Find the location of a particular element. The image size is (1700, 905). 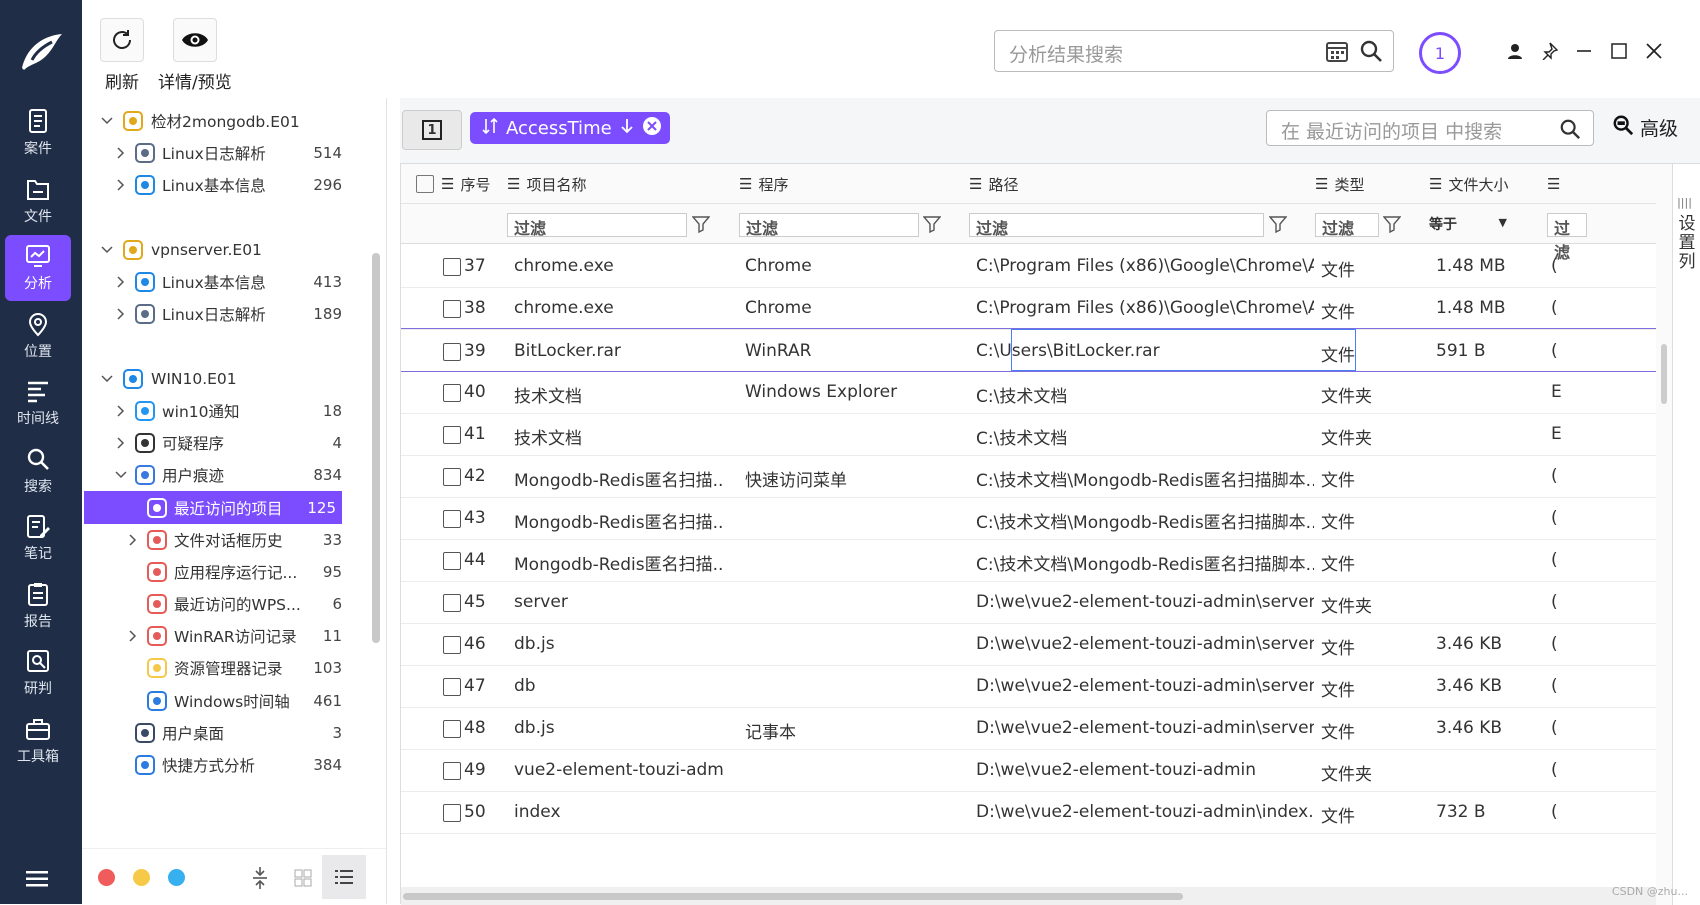

vertical-scrollbar is located at coordinates (1664, 534).